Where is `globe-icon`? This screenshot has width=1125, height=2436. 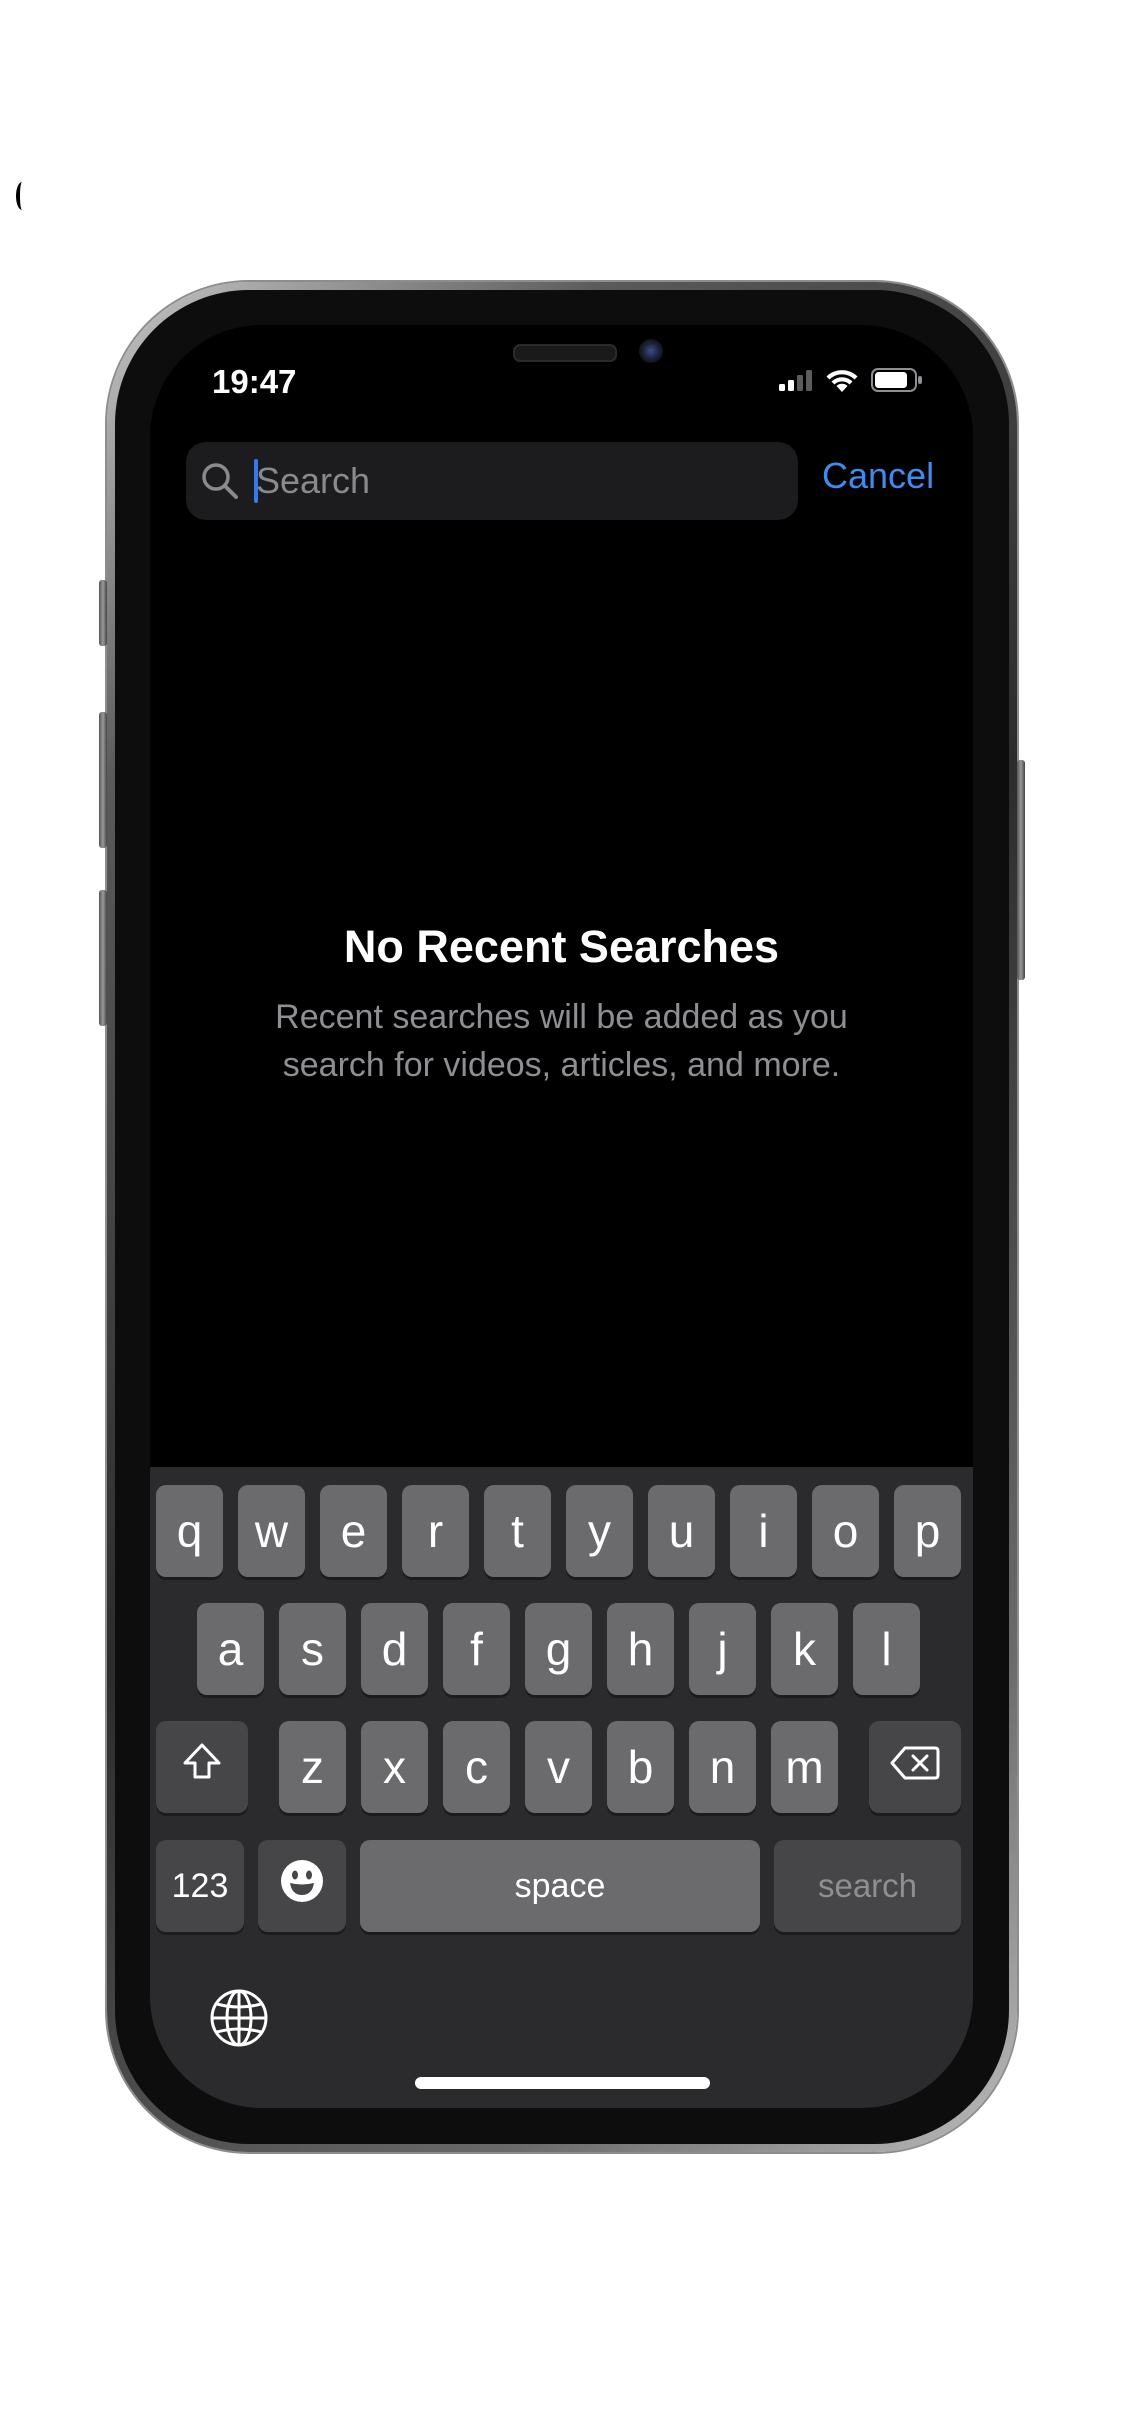 globe-icon is located at coordinates (239, 2020).